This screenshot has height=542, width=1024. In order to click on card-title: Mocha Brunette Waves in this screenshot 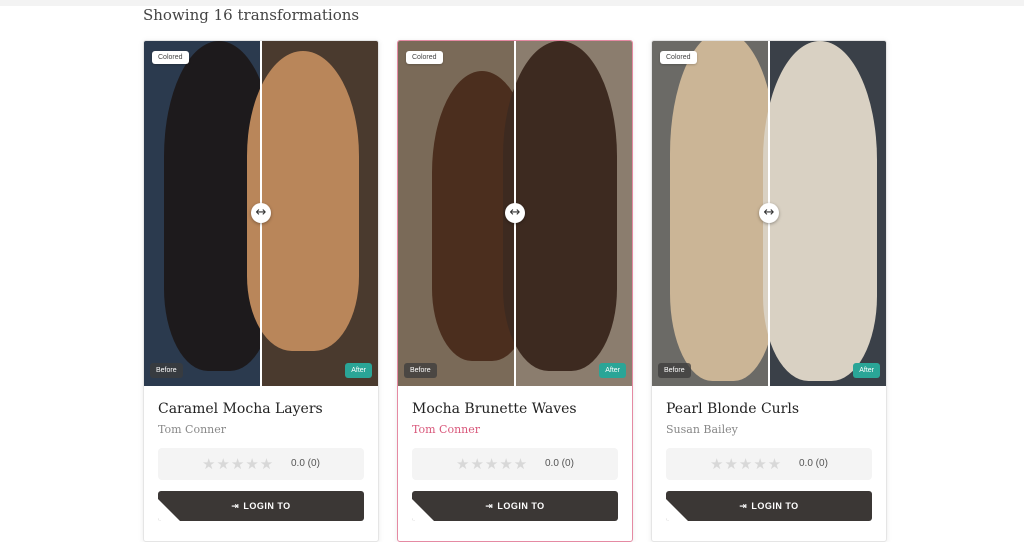, I will do `click(494, 409)`.